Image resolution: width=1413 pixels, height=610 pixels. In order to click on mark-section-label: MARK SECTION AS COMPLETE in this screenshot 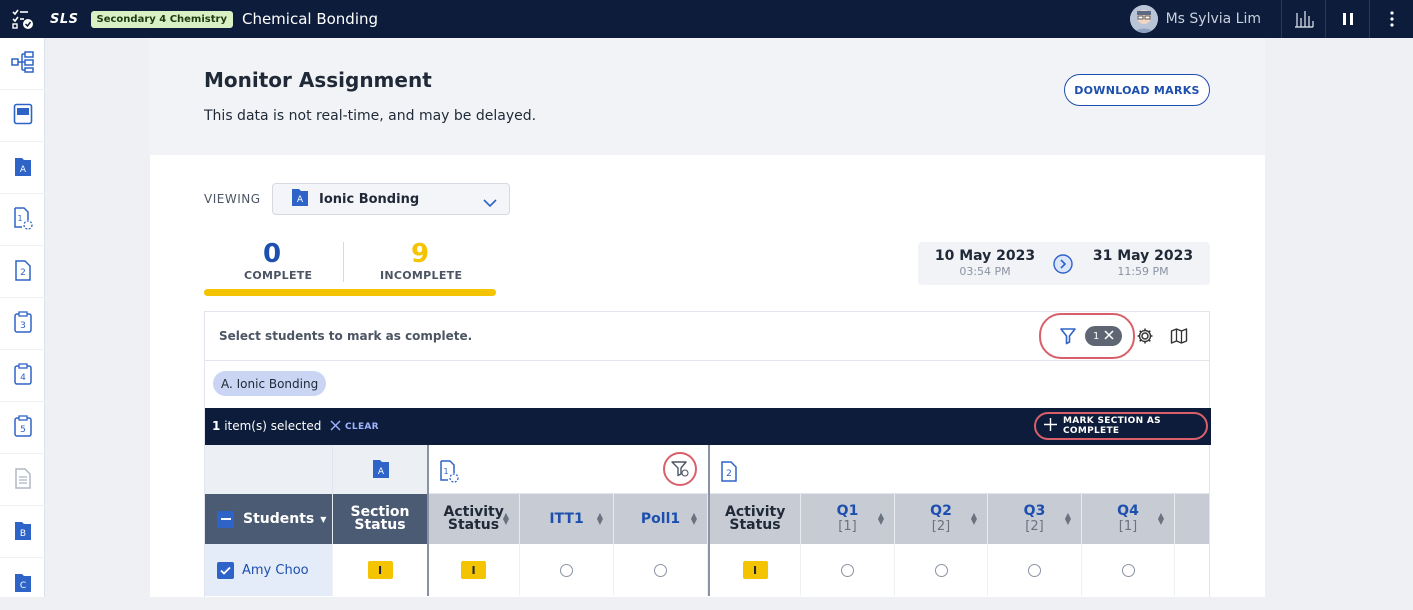, I will do `click(1112, 426)`.